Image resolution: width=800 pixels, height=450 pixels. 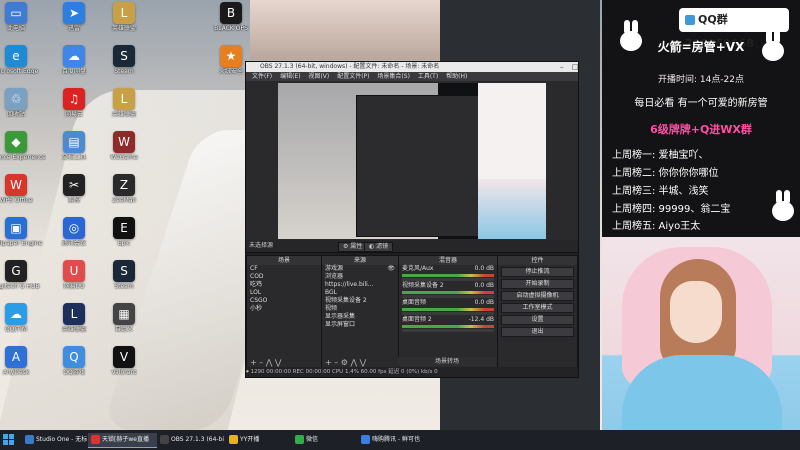 What do you see at coordinates (290, 76) in the screenshot?
I see `menu-edit: 编辑(E)` at bounding box center [290, 76].